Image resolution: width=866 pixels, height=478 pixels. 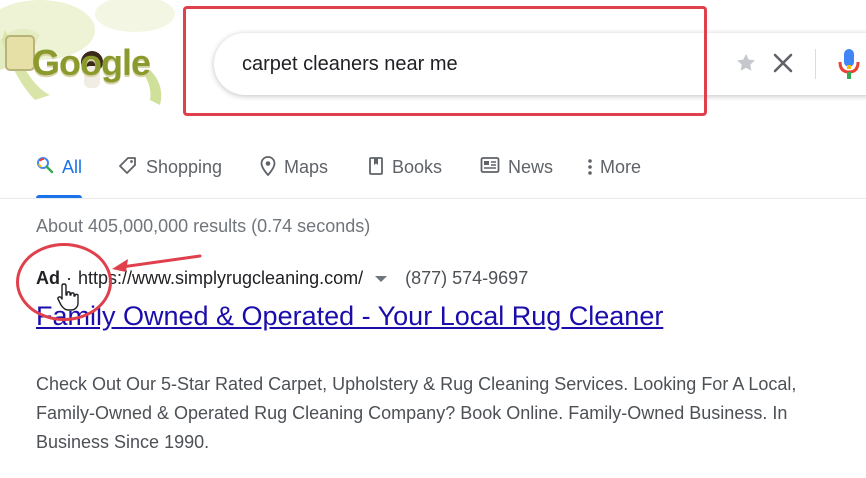 I want to click on result-stats: About 405,000,000 results (0.74 seconds), so click(x=203, y=226).